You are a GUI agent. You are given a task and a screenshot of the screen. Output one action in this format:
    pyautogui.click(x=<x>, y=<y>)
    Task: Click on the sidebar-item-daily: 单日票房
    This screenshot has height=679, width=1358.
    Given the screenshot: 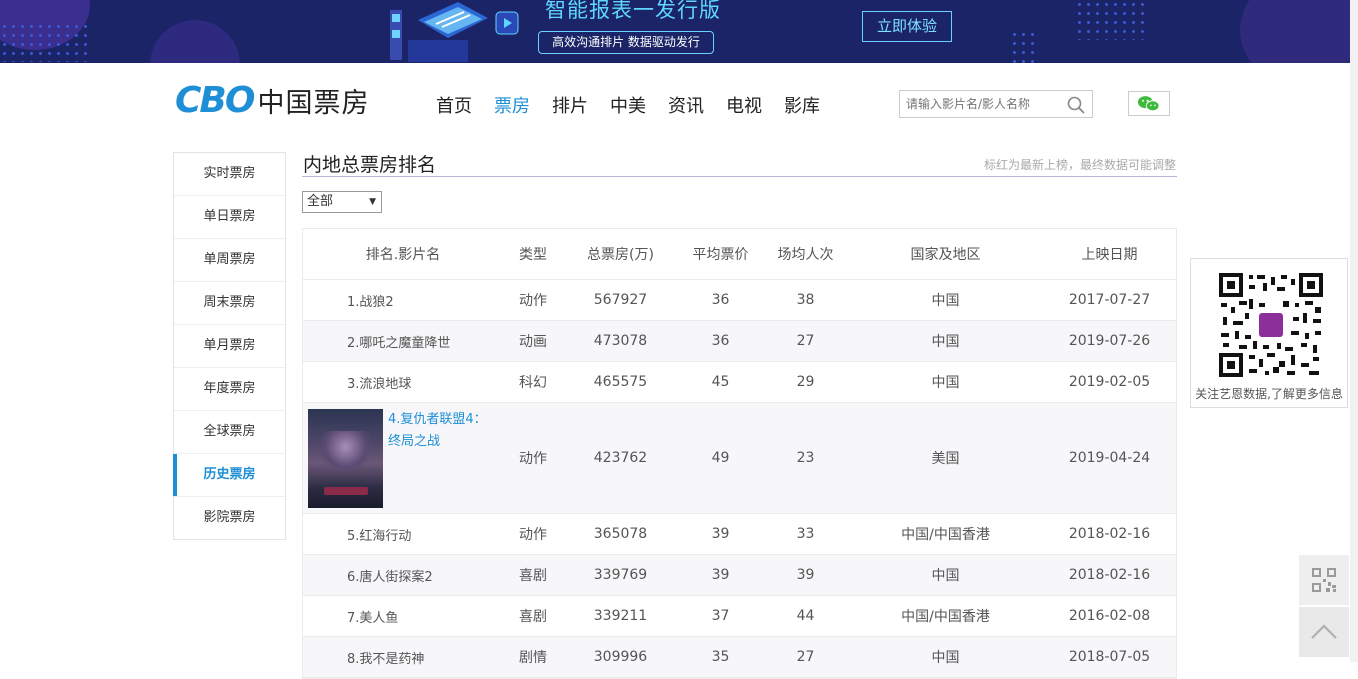 What is the action you would take?
    pyautogui.click(x=229, y=217)
    